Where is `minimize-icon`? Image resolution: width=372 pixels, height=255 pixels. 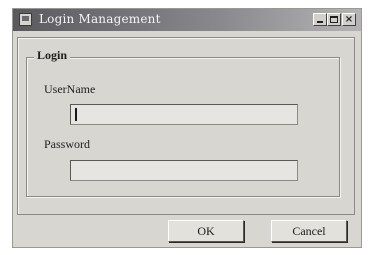
minimize-icon is located at coordinates (320, 22).